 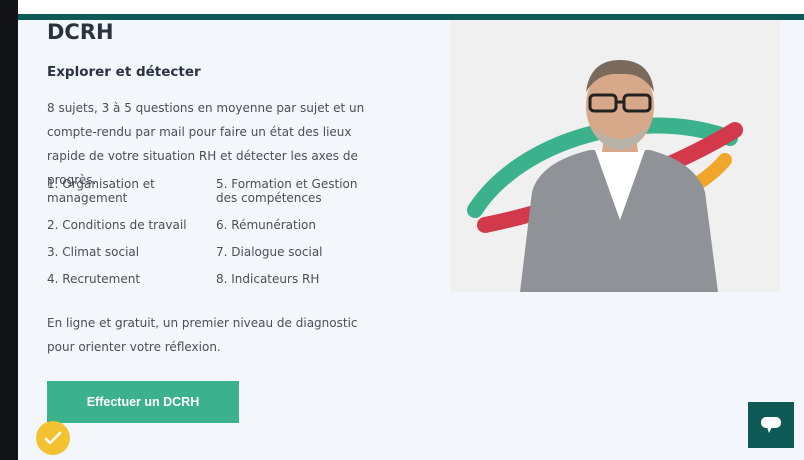 I want to click on topic-item: 2. Conditions de travail, so click(x=117, y=225).